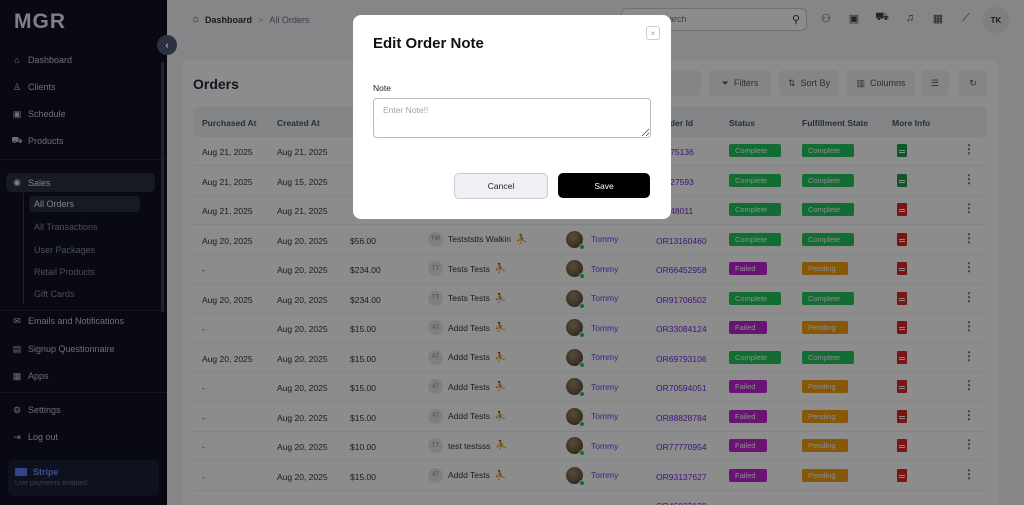  What do you see at coordinates (382, 88) in the screenshot?
I see `note-label: Note` at bounding box center [382, 88].